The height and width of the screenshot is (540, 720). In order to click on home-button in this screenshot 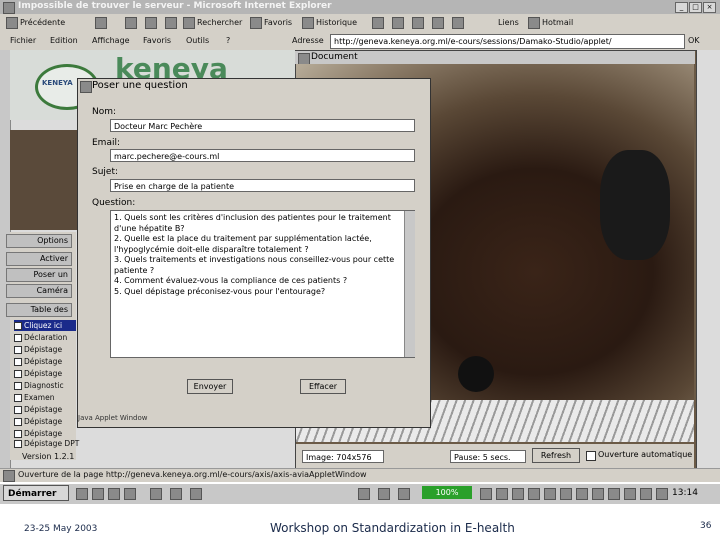, I will do `click(172, 23)`.